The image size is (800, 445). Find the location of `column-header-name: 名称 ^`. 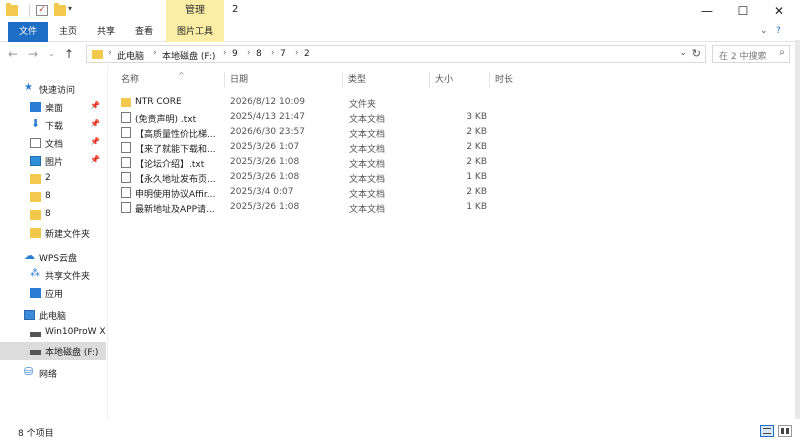

column-header-name: 名称 ^ is located at coordinates (153, 78).